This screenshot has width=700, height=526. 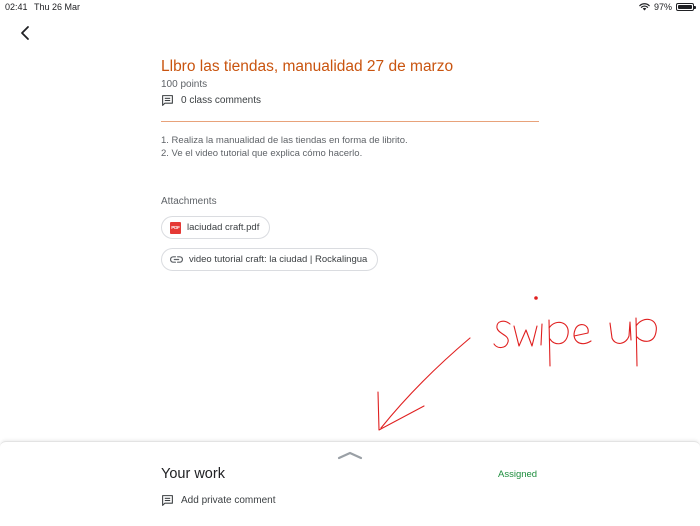 What do you see at coordinates (518, 474) in the screenshot?
I see `status-badge: Assigned` at bounding box center [518, 474].